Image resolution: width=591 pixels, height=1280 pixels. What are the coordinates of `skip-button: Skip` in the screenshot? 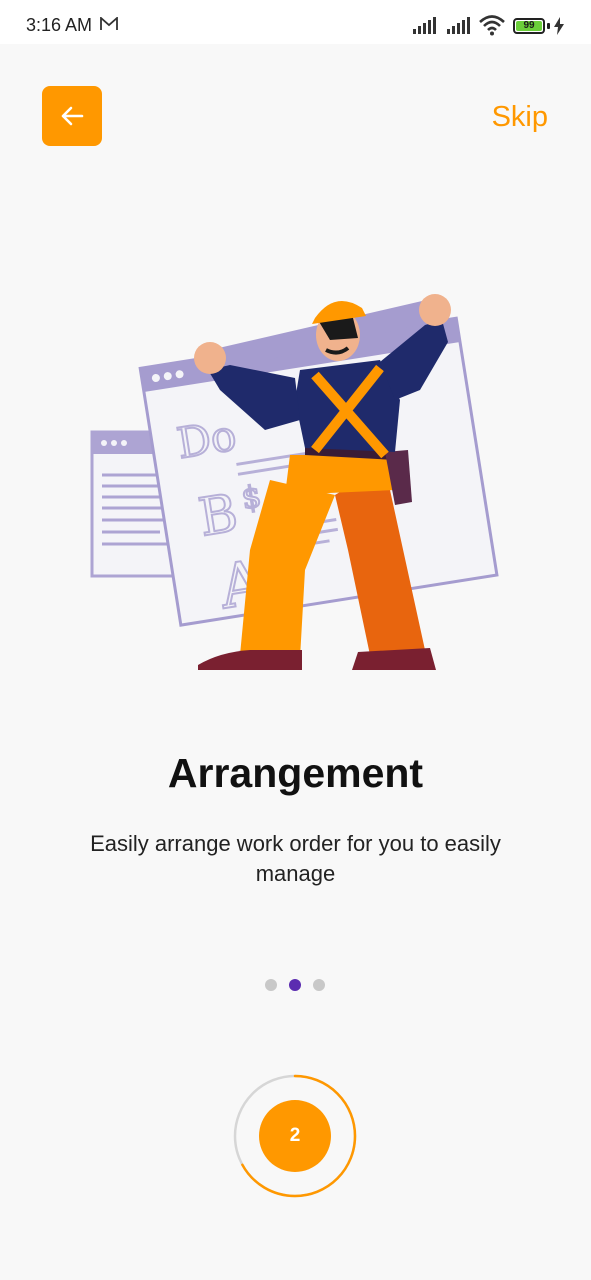 It's located at (520, 117).